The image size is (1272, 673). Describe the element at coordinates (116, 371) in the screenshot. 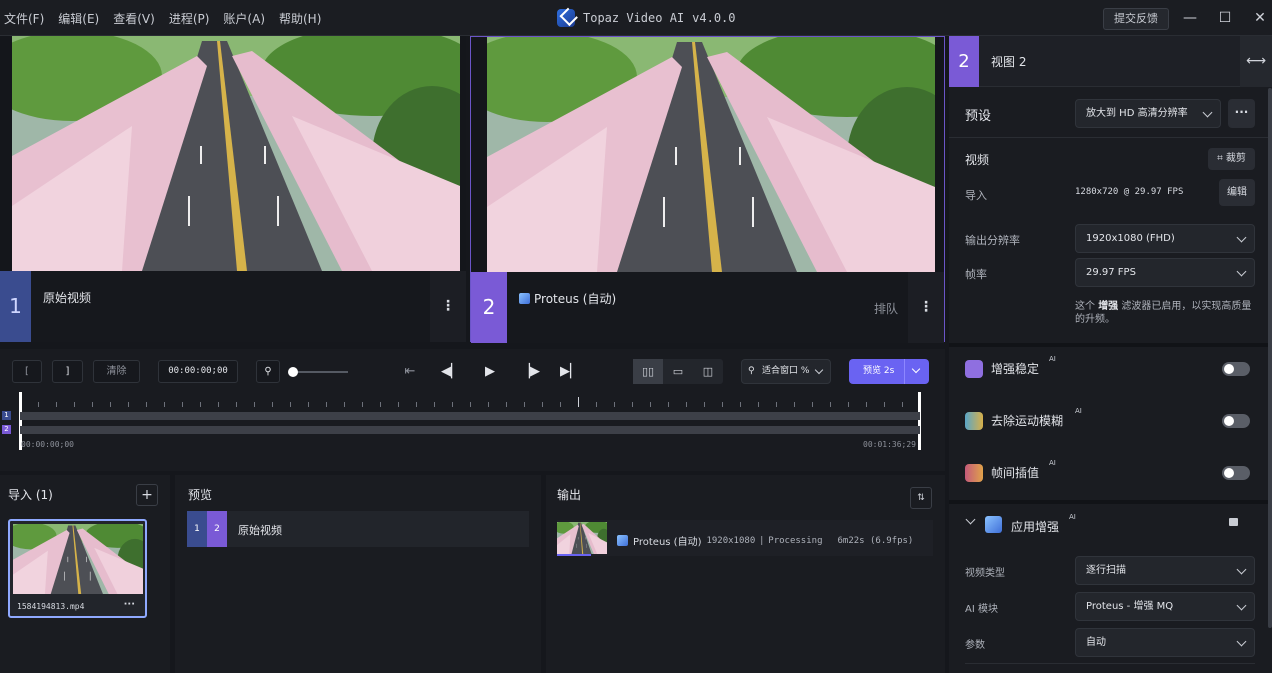

I see `clear-button: 清除` at that location.